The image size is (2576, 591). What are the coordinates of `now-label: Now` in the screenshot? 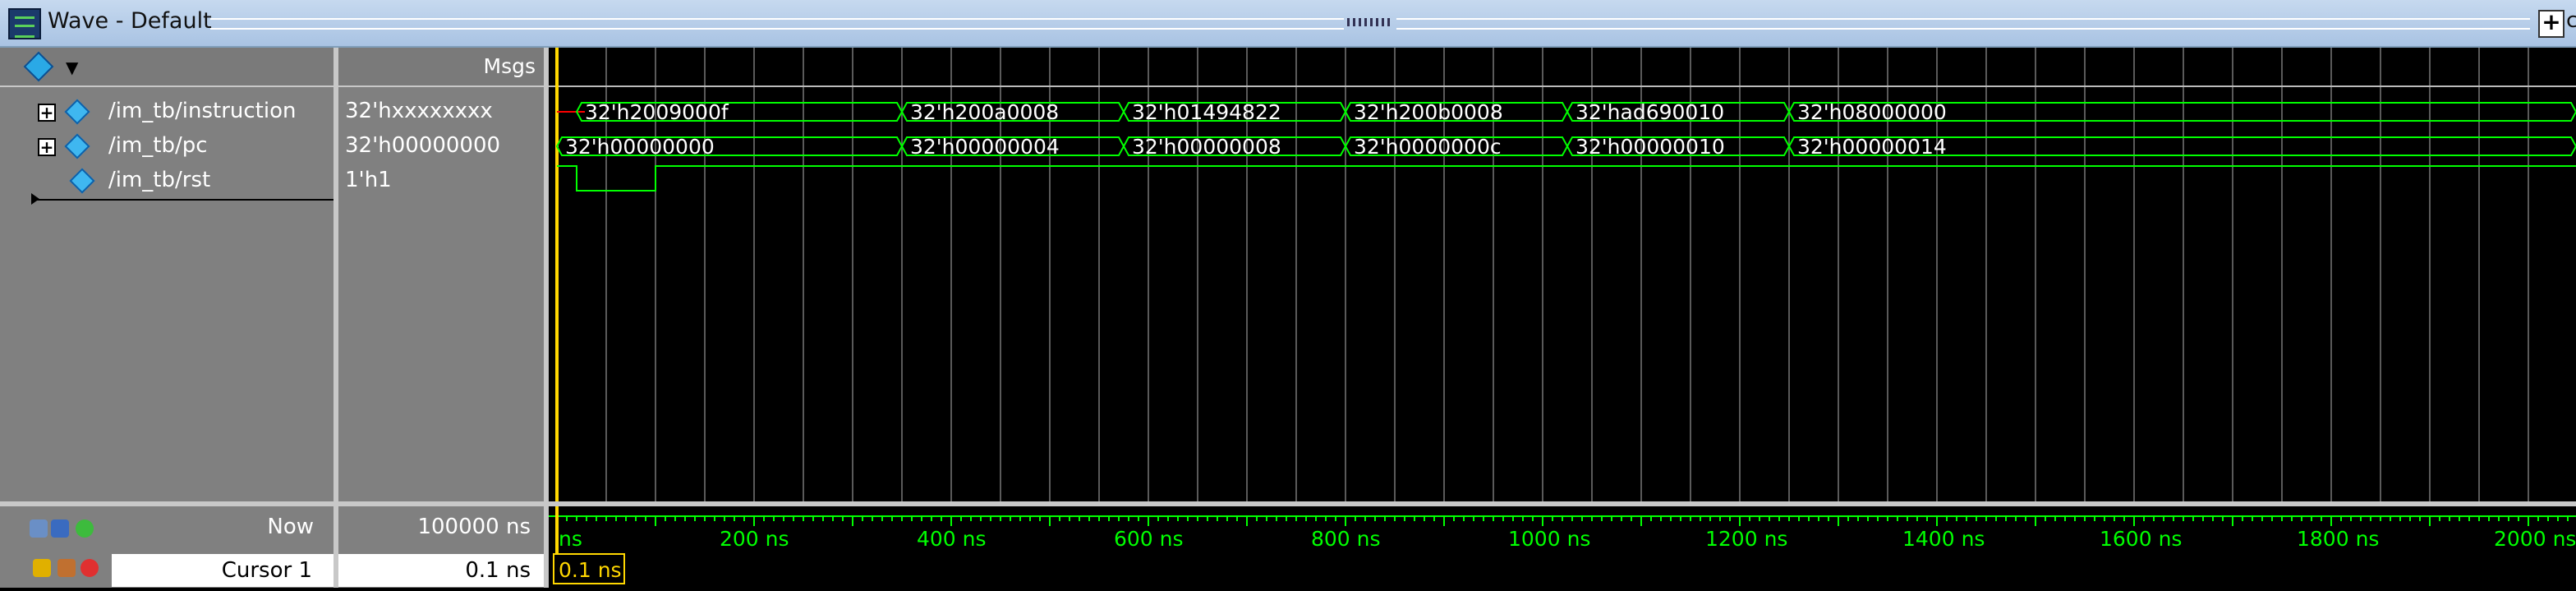 It's located at (290, 527).